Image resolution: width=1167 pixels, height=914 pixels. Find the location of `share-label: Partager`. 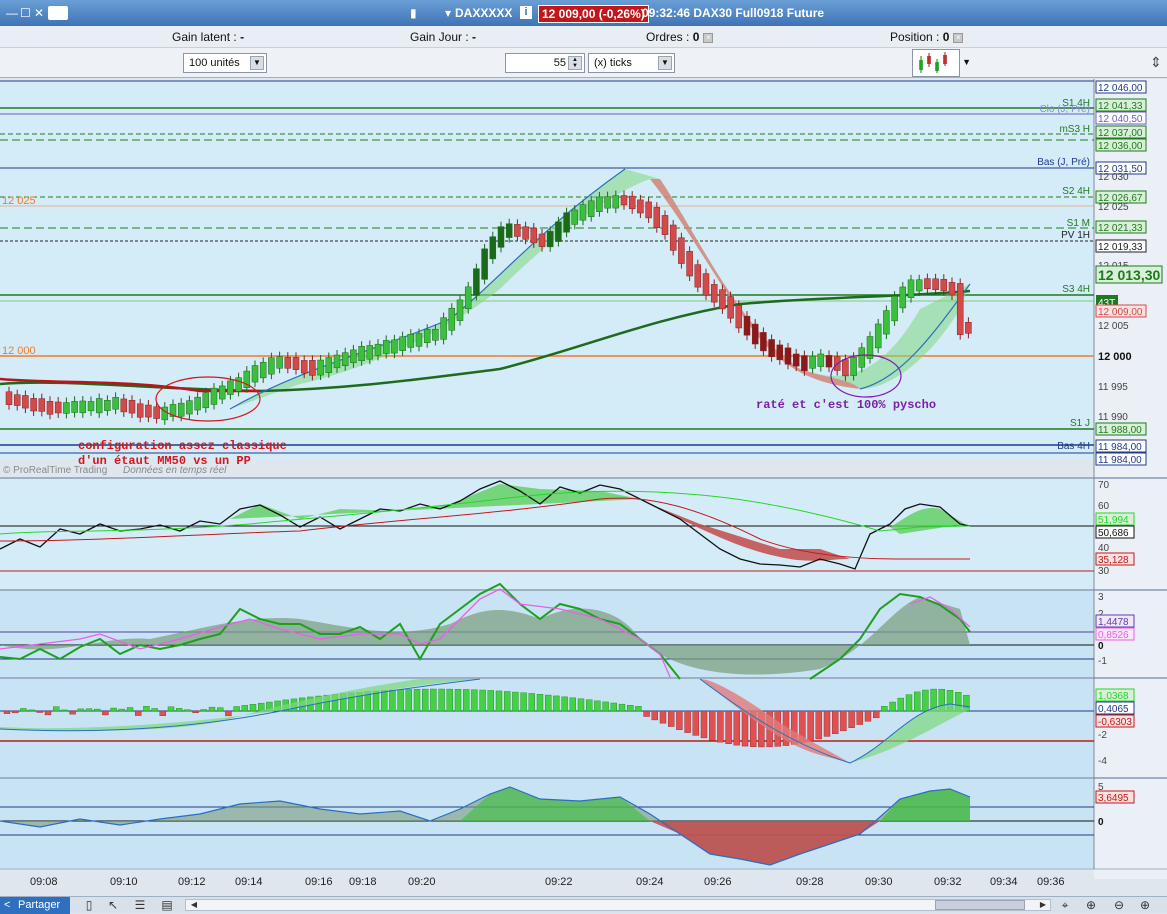

share-label: Partager is located at coordinates (39, 905).